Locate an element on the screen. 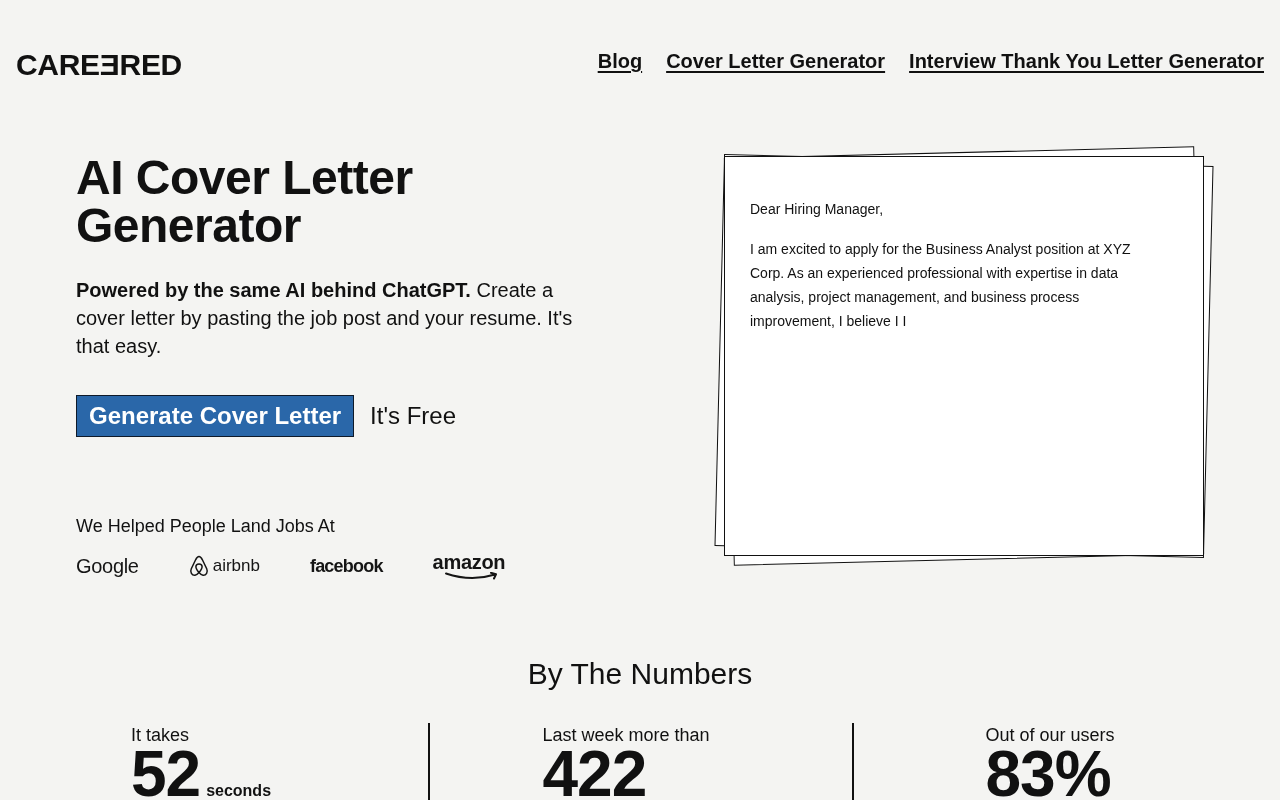 This screenshot has width=1280, height=800. site-logo: CAREƎRED is located at coordinates (99, 65).